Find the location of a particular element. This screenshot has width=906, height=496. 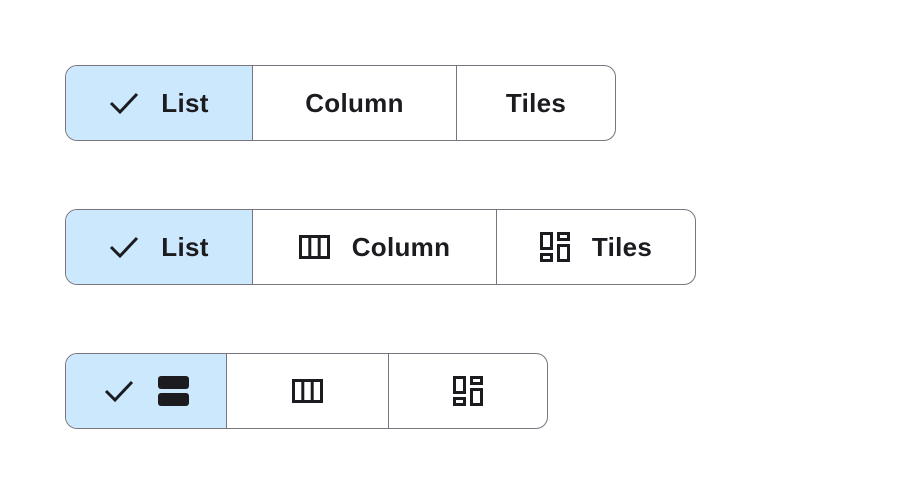

segment-list is located at coordinates (146, 391).